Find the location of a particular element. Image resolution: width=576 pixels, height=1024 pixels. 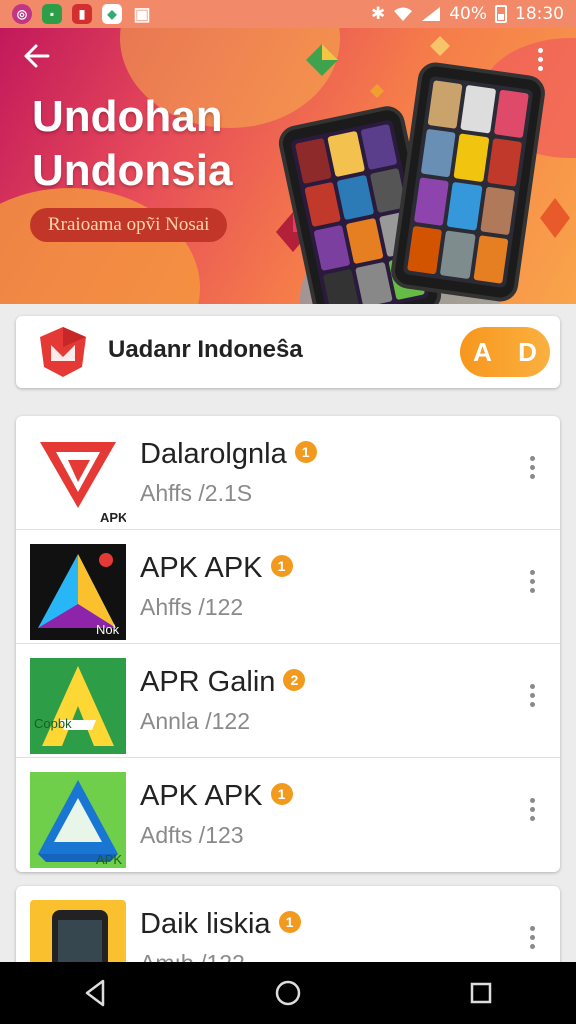

status-bar: ◎ ▪ ▮ ◆ ▣ ✱ 40% 18:30 is located at coordinates (288, 14).